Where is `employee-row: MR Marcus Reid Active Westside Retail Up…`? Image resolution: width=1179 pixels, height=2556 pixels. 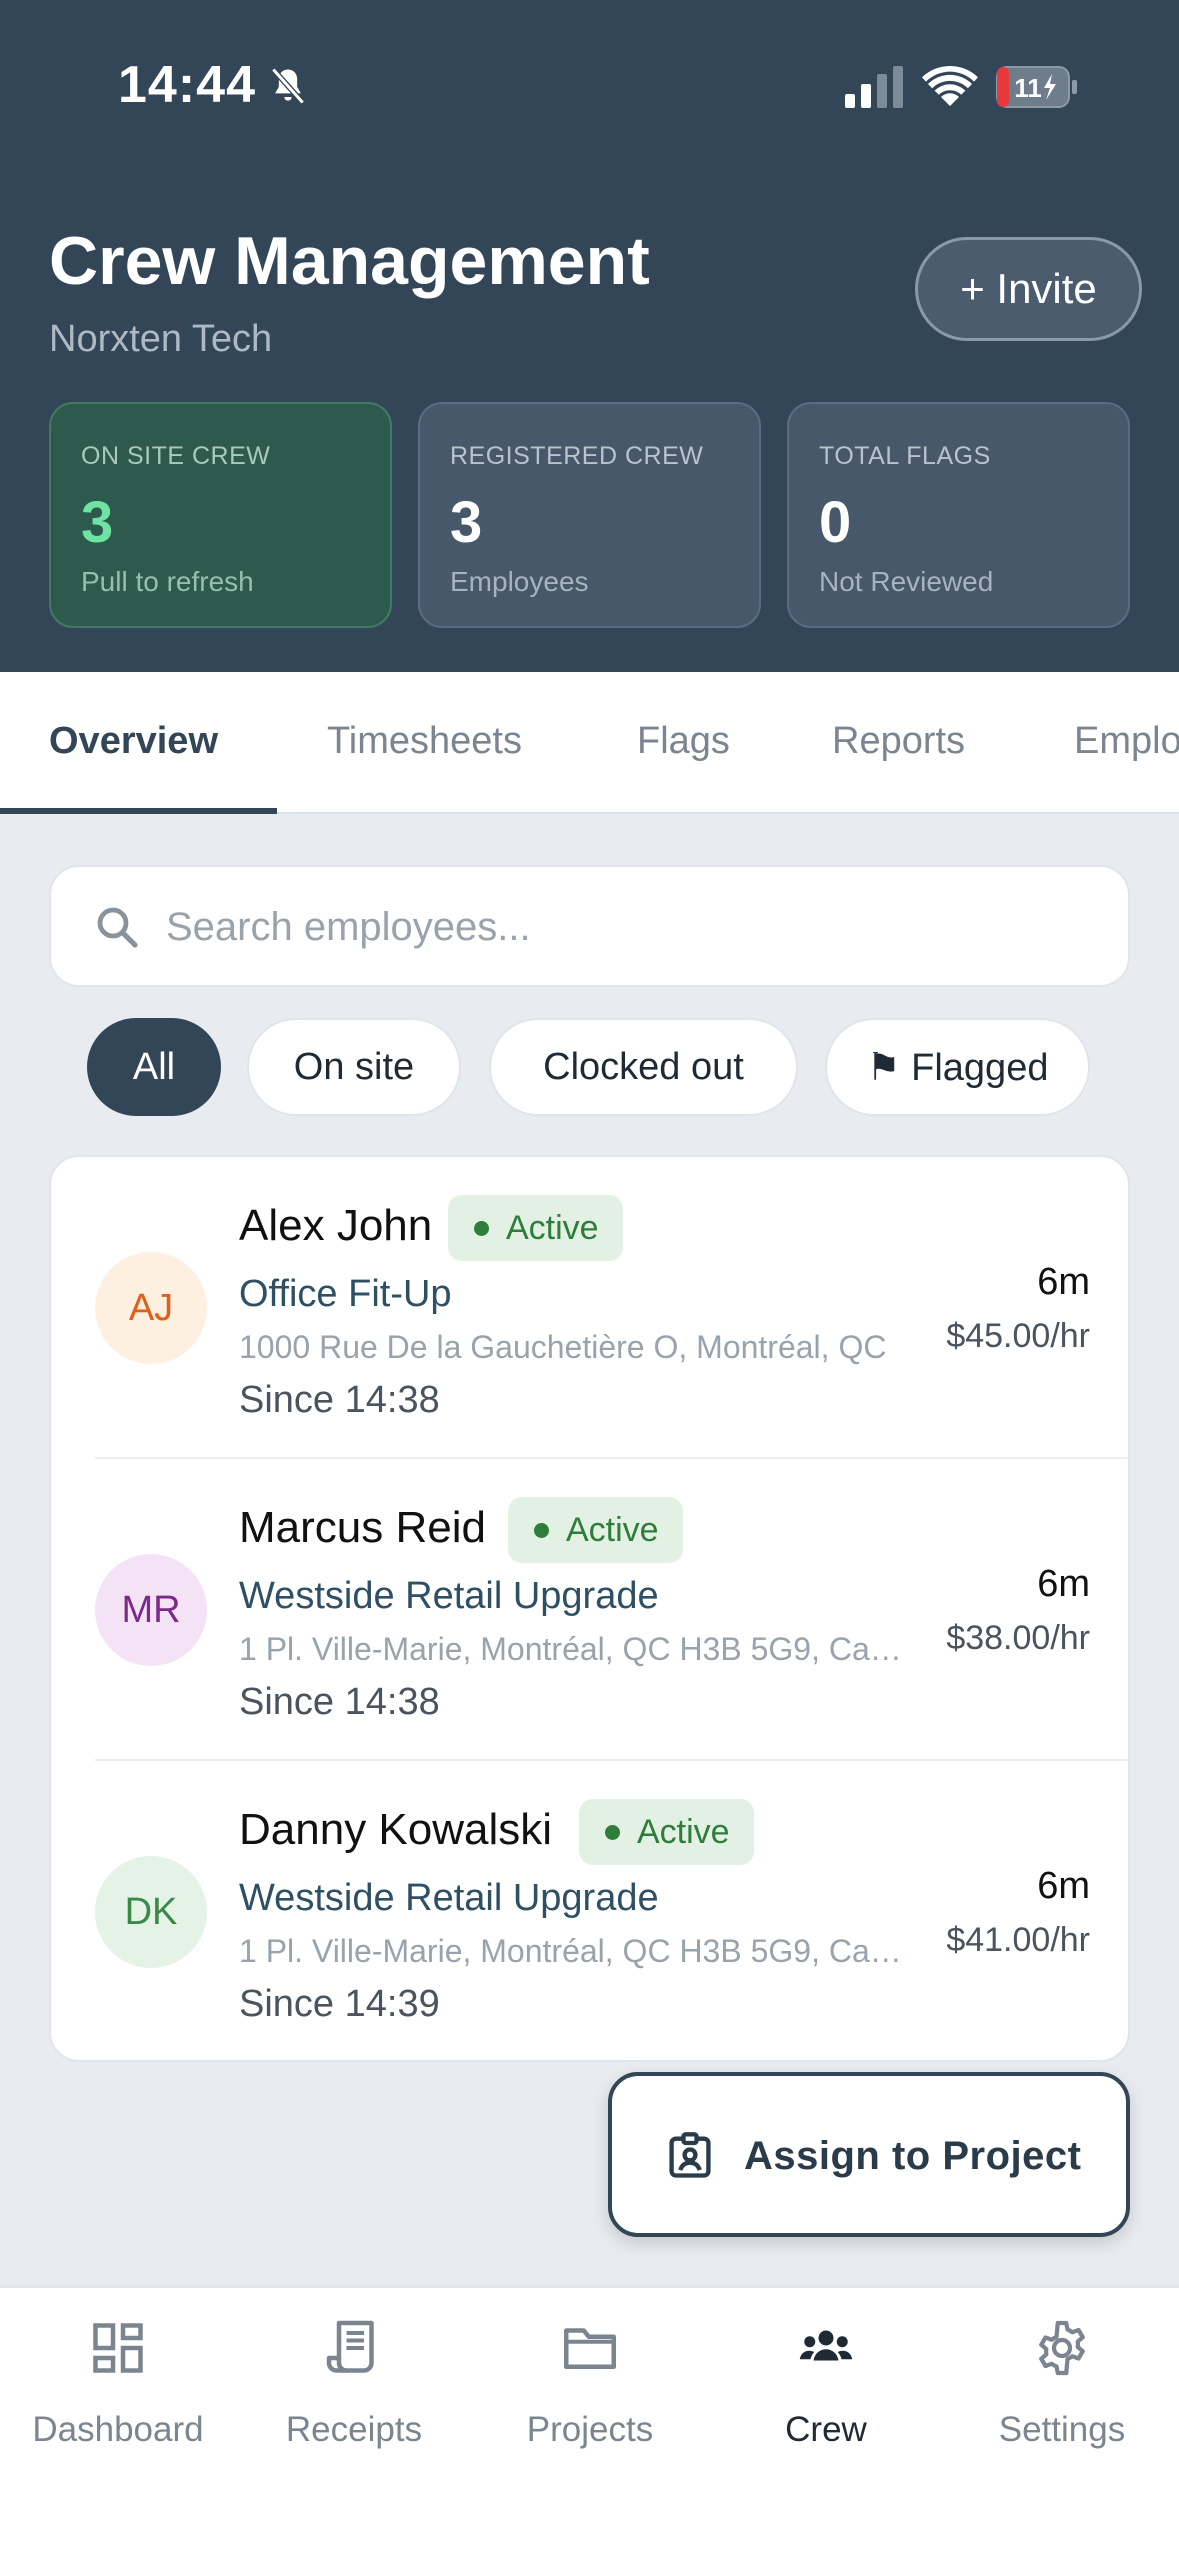 employee-row: MR Marcus Reid Active Westside Retail Up… is located at coordinates (589, 1610).